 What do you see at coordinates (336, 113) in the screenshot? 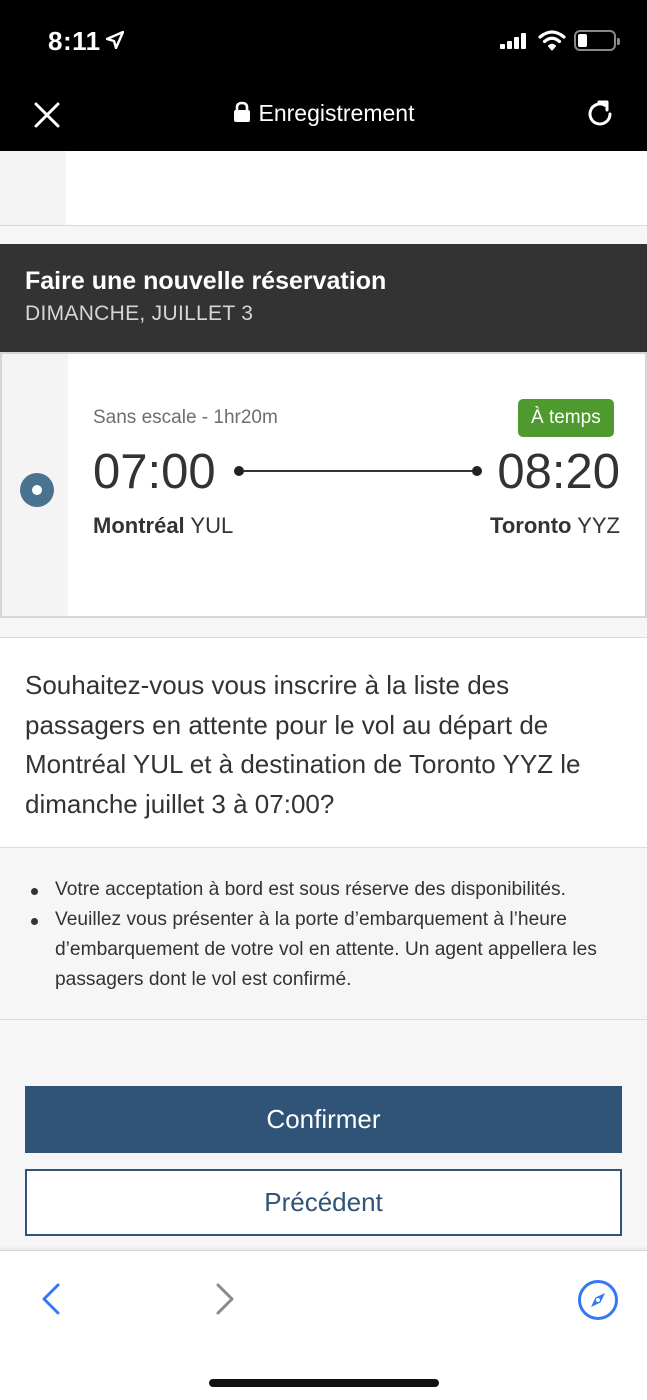
I see `nav-title-text: Enregistrement` at bounding box center [336, 113].